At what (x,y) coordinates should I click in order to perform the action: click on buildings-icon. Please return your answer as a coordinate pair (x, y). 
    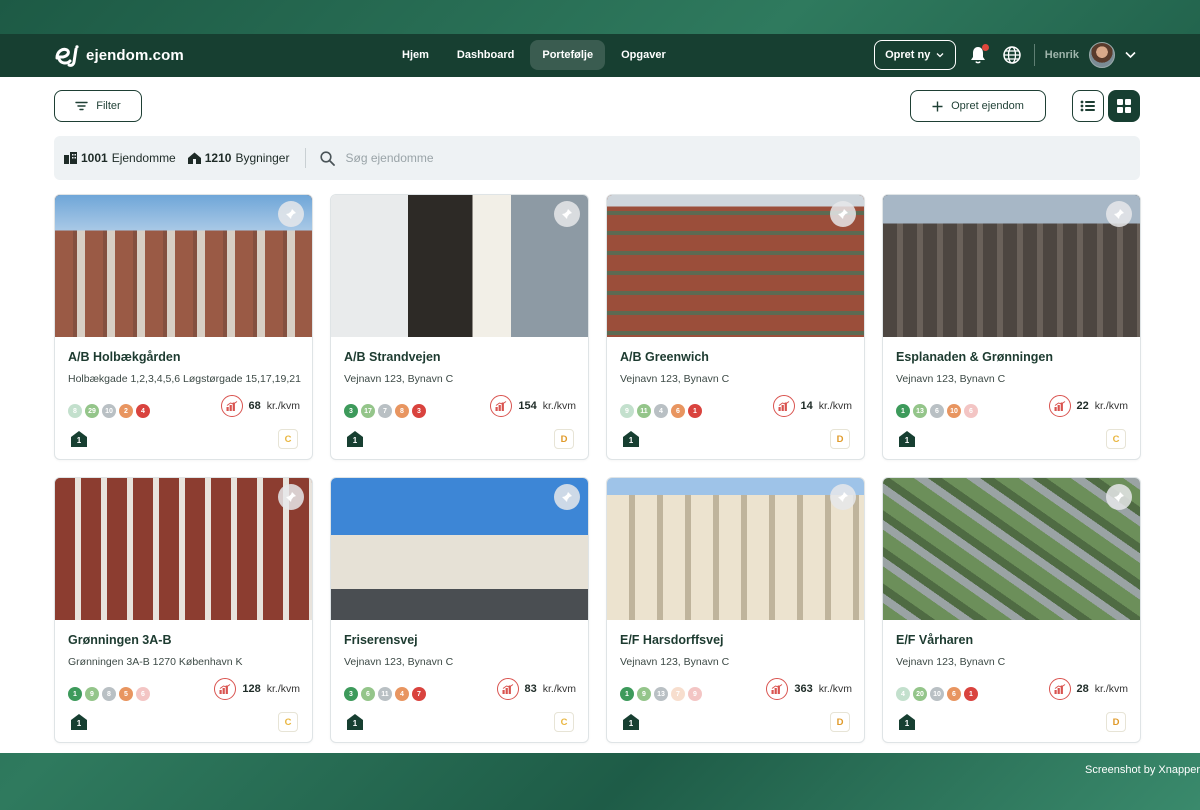
    Looking at the image, I should click on (70, 158).